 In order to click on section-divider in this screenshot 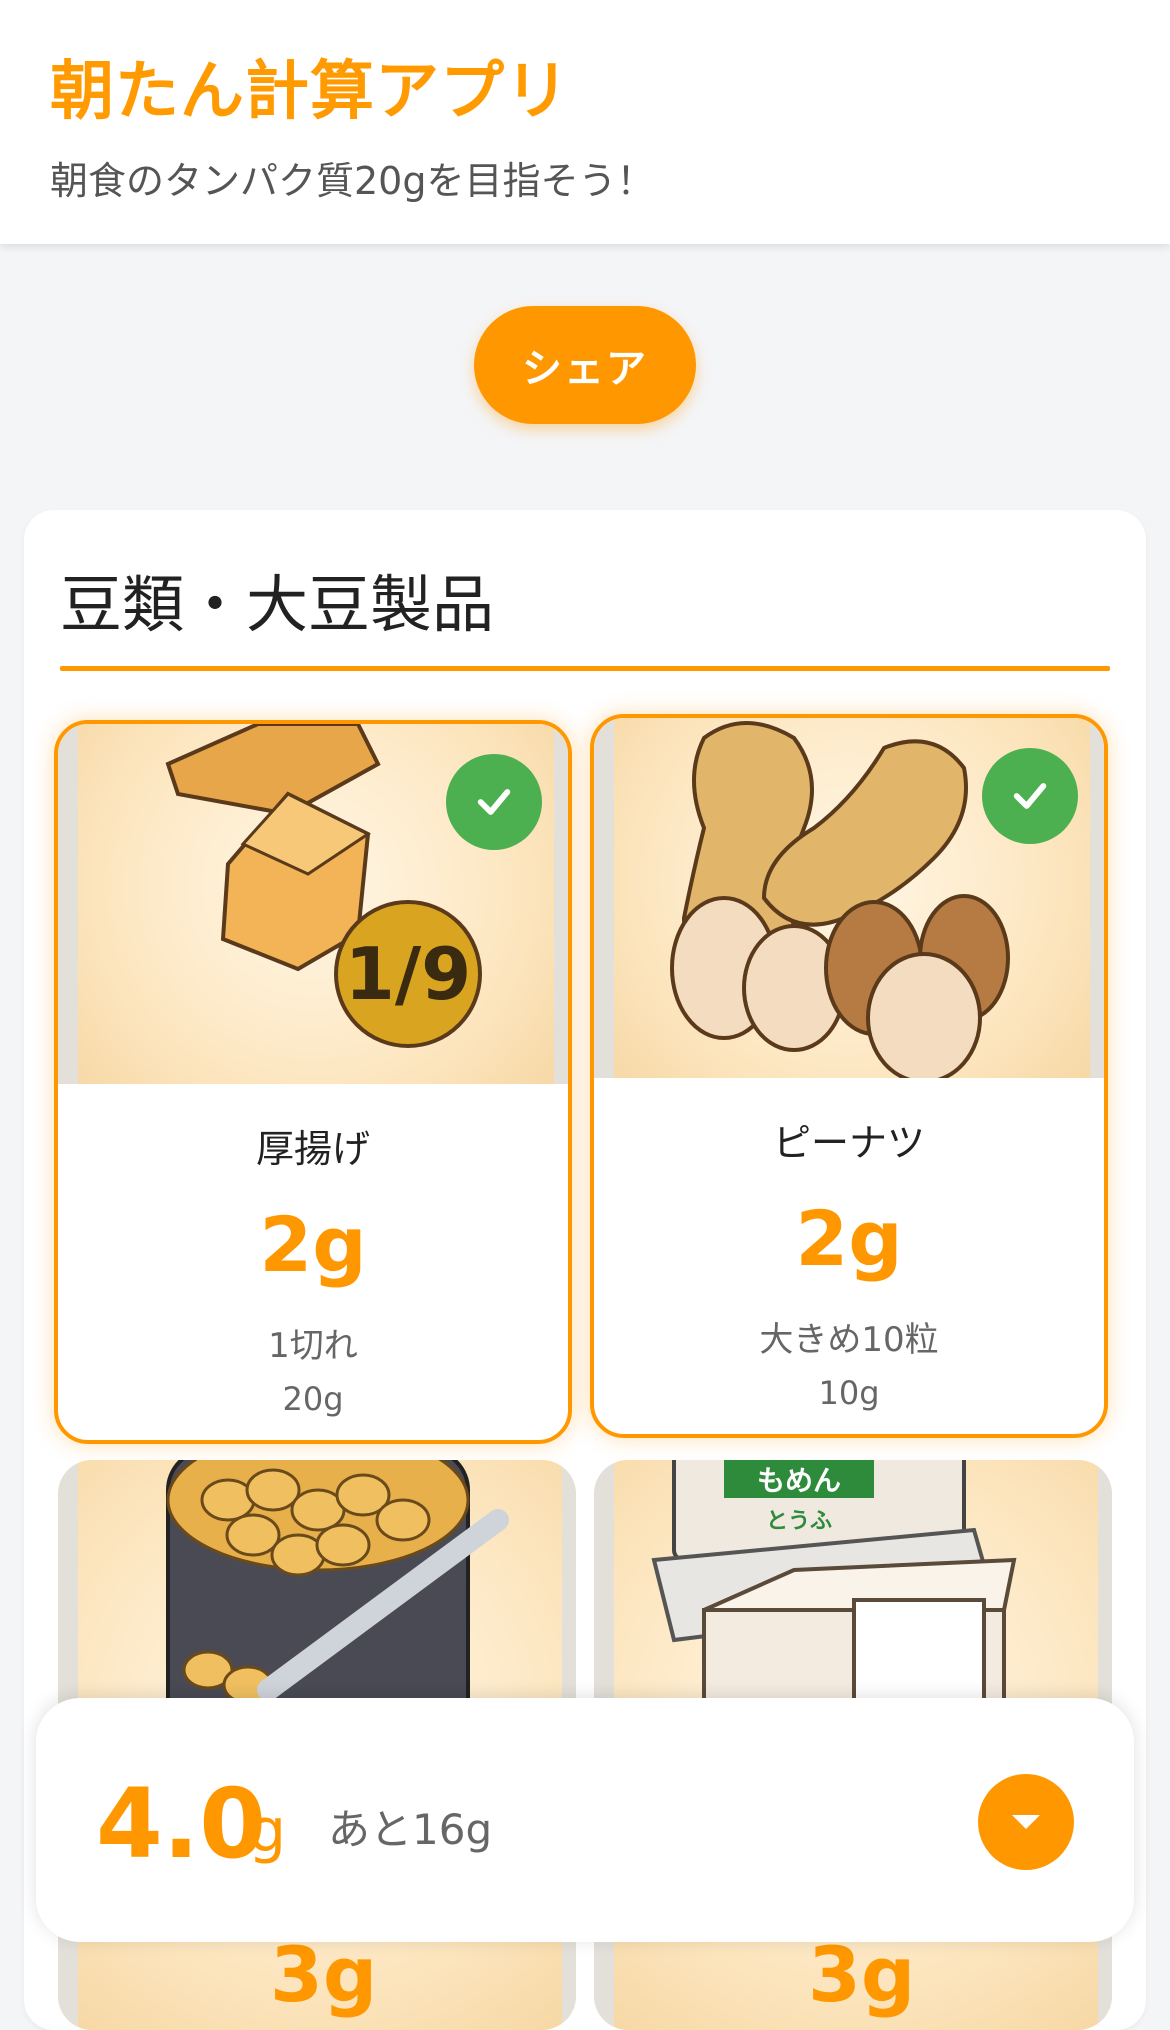, I will do `click(585, 668)`.